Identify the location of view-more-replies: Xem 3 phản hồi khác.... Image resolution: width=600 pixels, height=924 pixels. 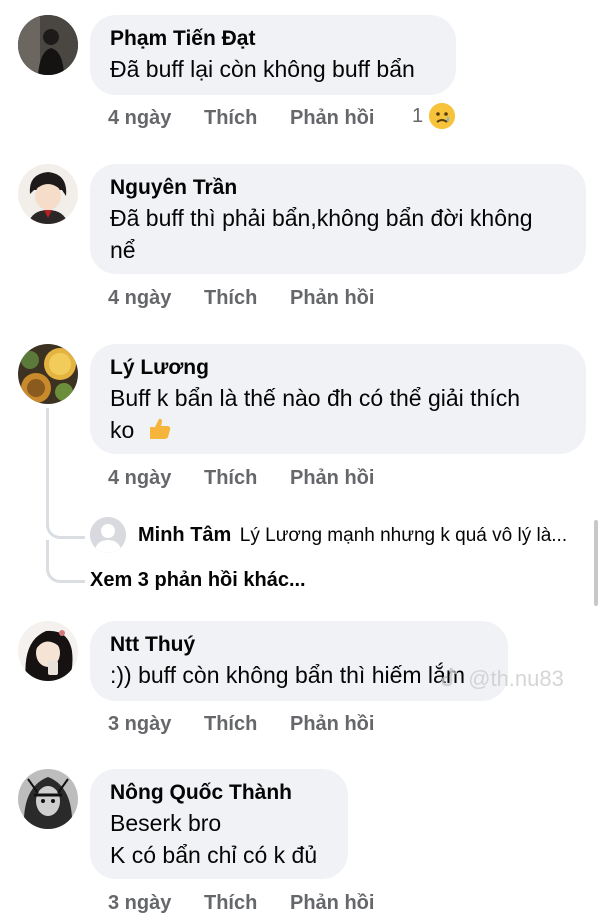
(198, 580).